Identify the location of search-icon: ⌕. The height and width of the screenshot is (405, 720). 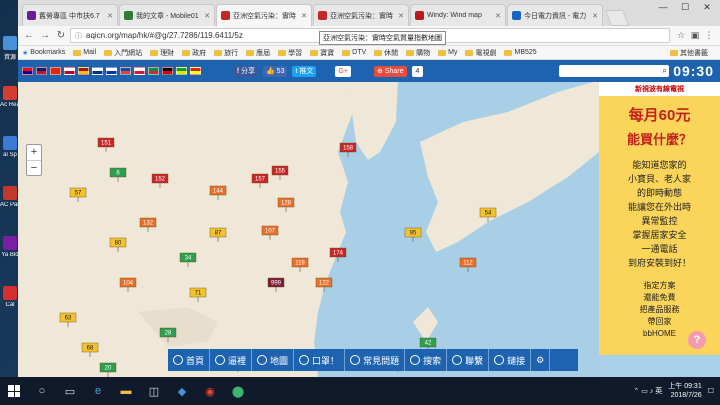
(664, 70).